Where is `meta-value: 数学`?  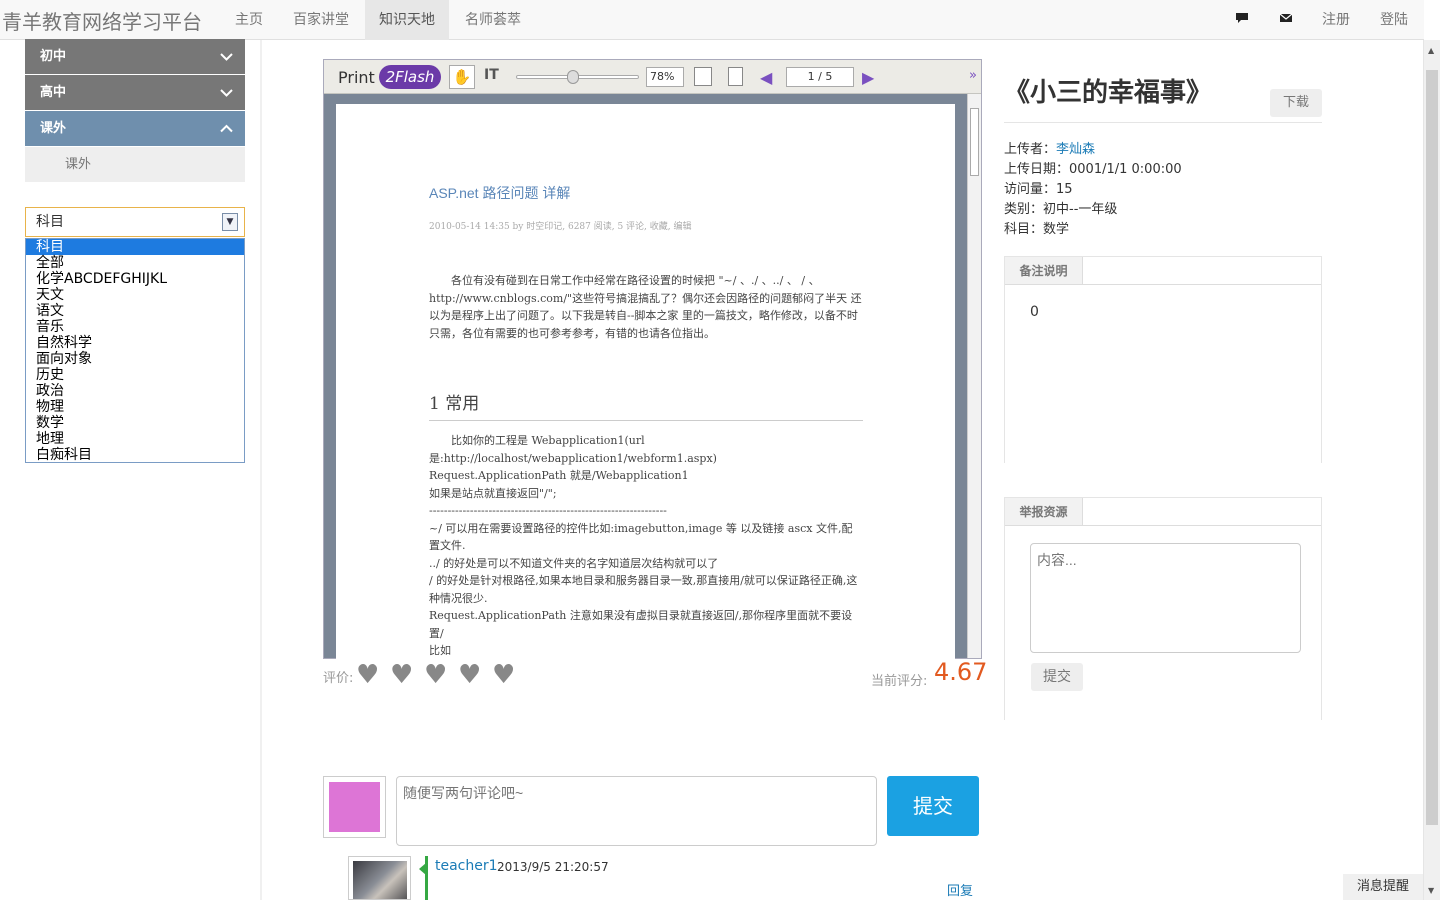
meta-value: 数学 is located at coordinates (1056, 229).